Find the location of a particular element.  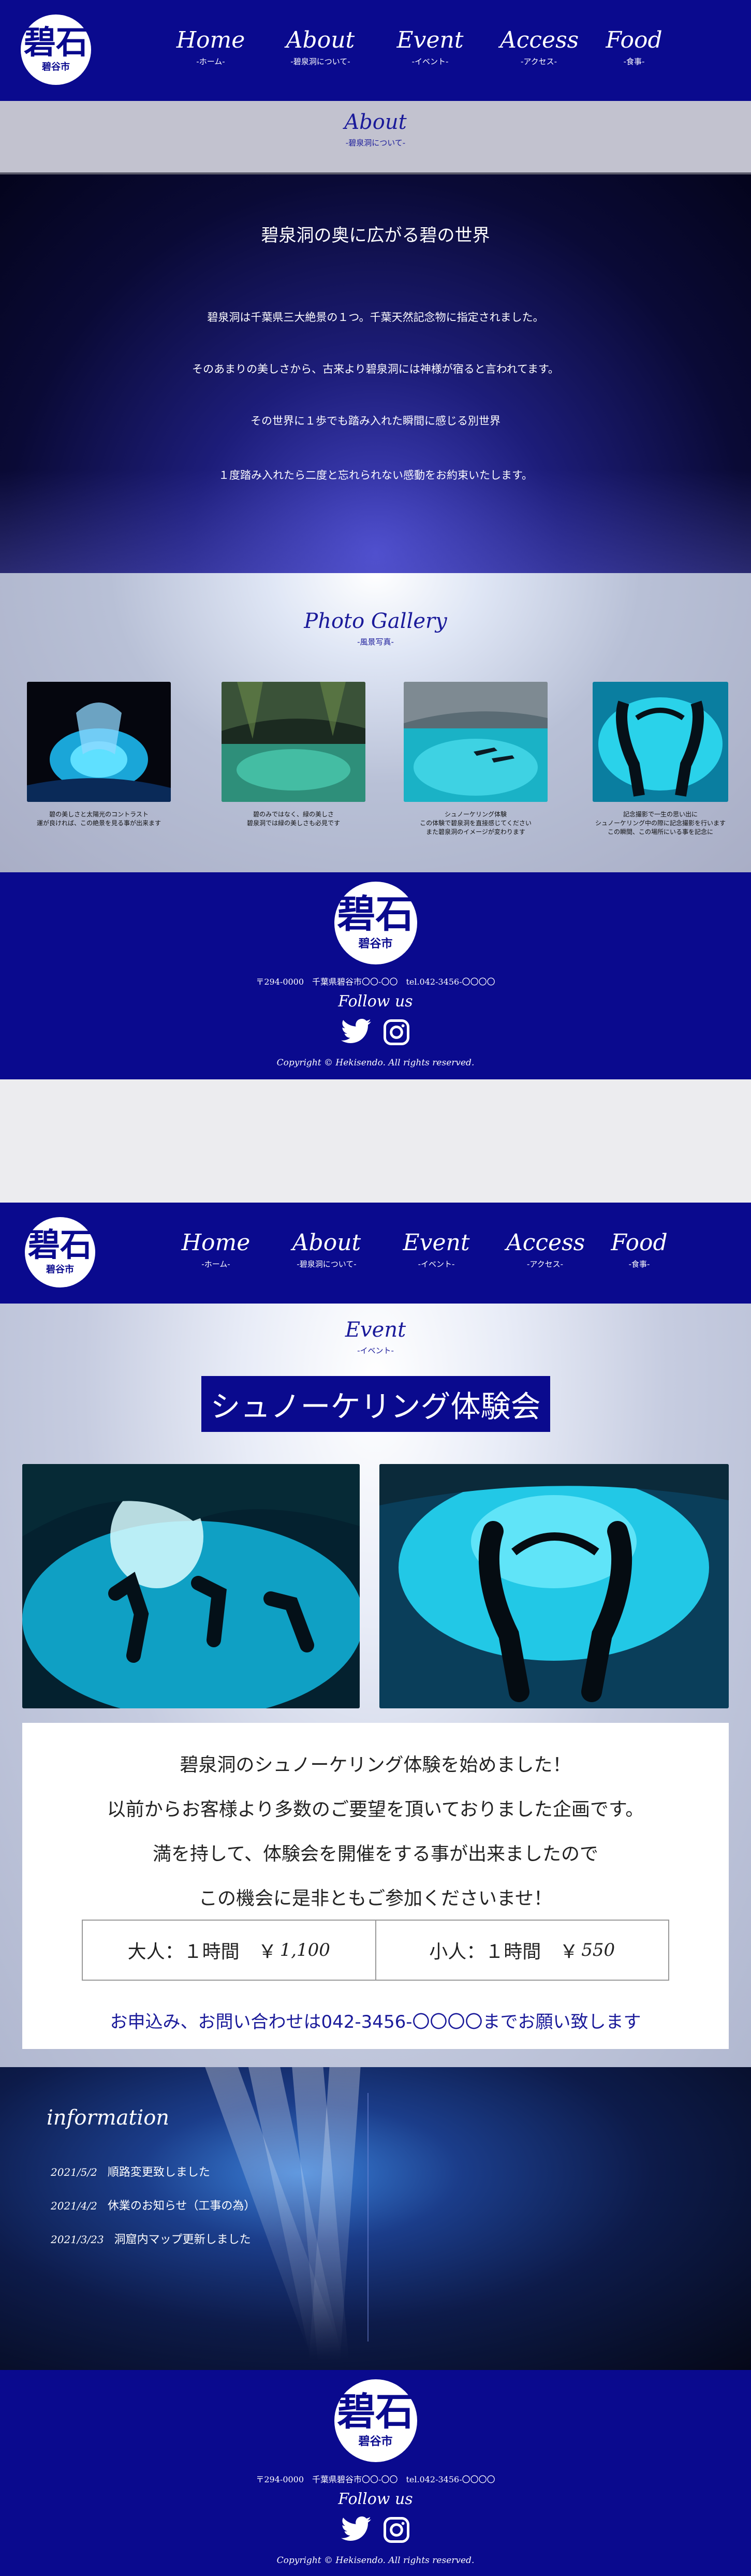

caption-line: 記念撮影で一生の思い出に is located at coordinates (660, 815).